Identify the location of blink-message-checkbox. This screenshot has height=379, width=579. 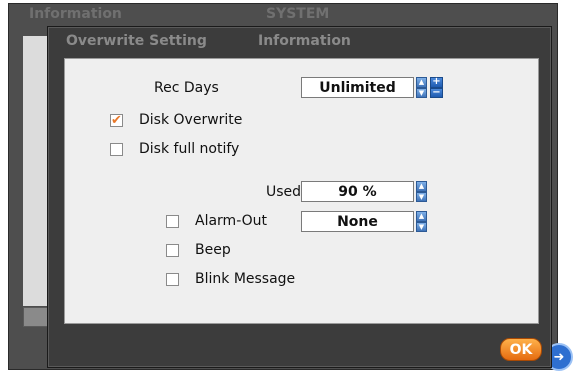
(172, 279).